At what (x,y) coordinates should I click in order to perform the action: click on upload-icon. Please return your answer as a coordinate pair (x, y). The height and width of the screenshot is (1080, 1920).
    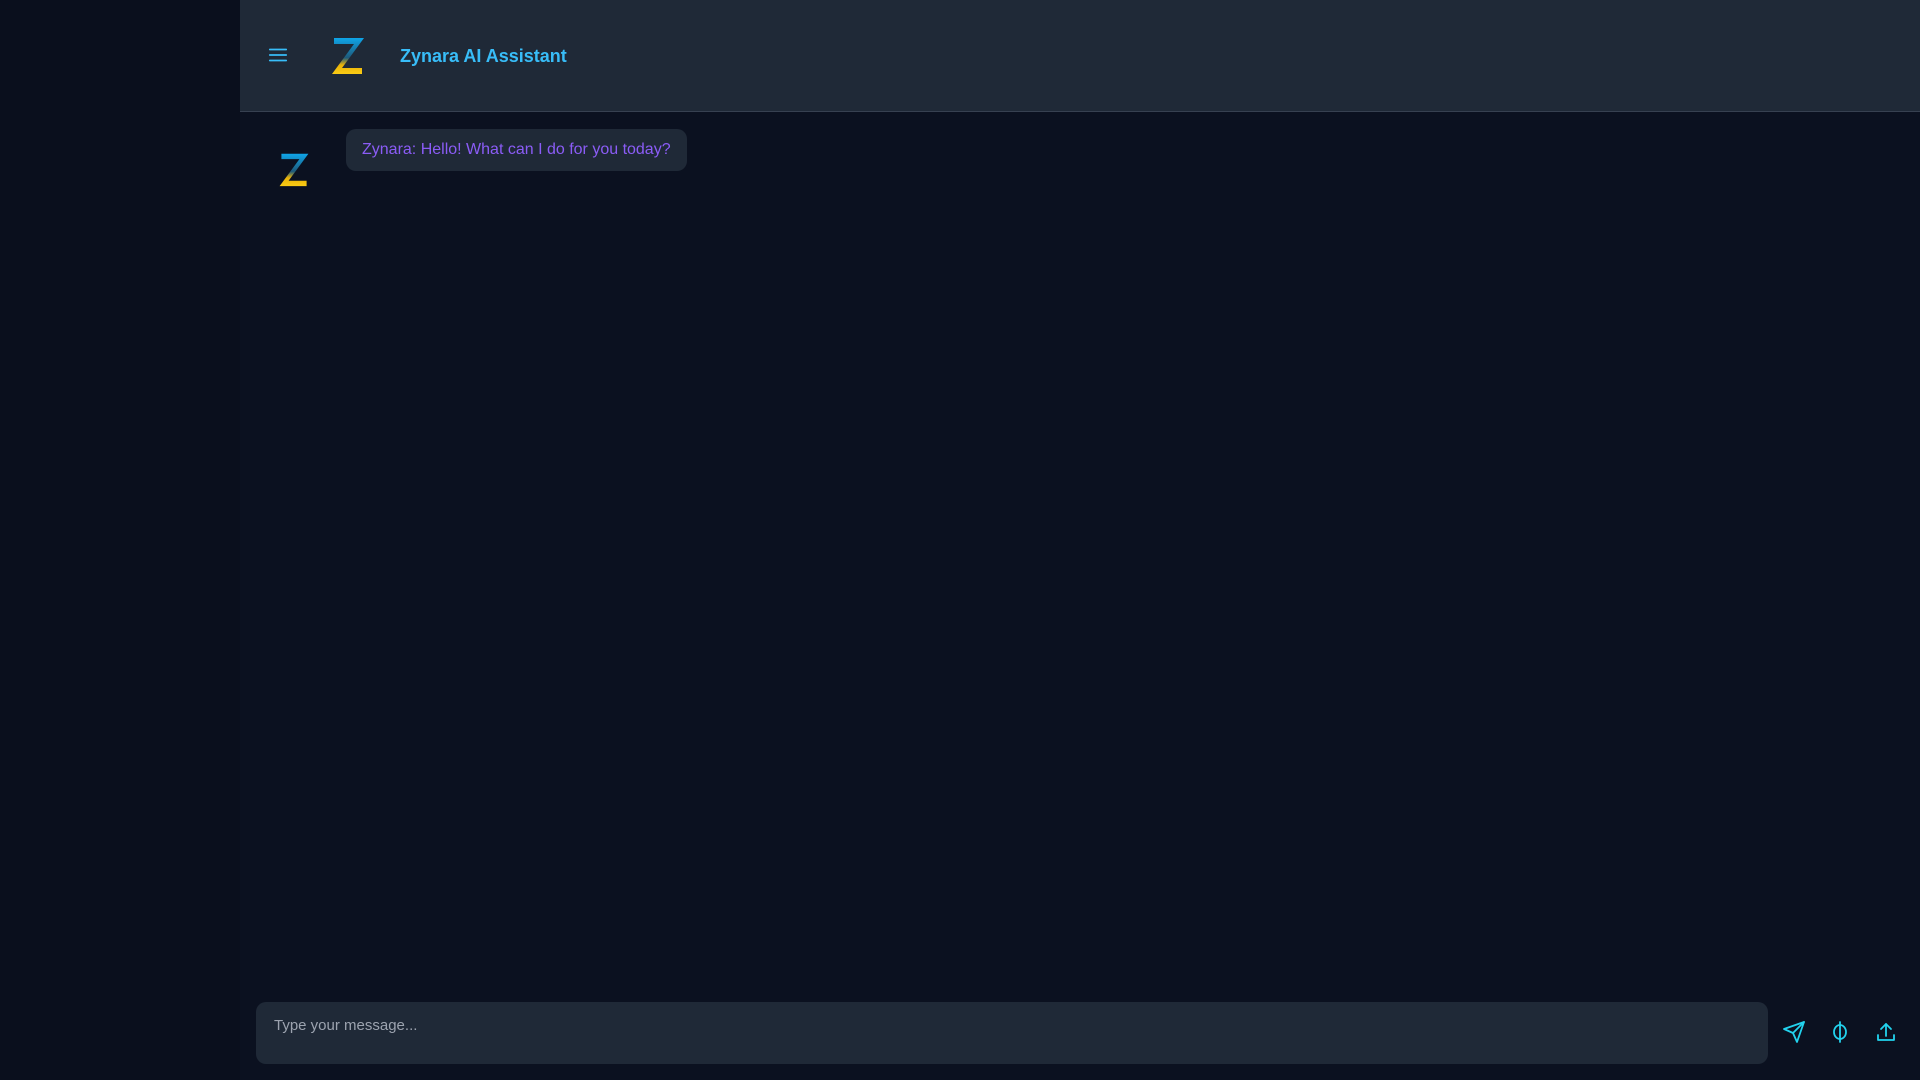
    Looking at the image, I should click on (1886, 1032).